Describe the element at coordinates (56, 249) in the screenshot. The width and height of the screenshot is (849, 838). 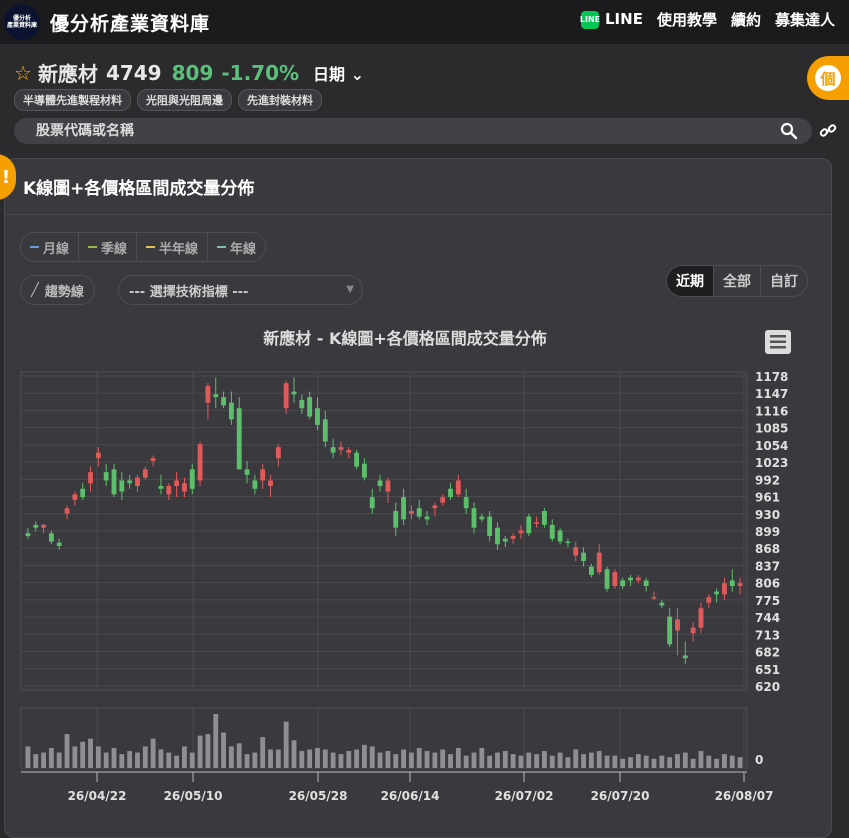
I see `ma-label: 月線` at that location.